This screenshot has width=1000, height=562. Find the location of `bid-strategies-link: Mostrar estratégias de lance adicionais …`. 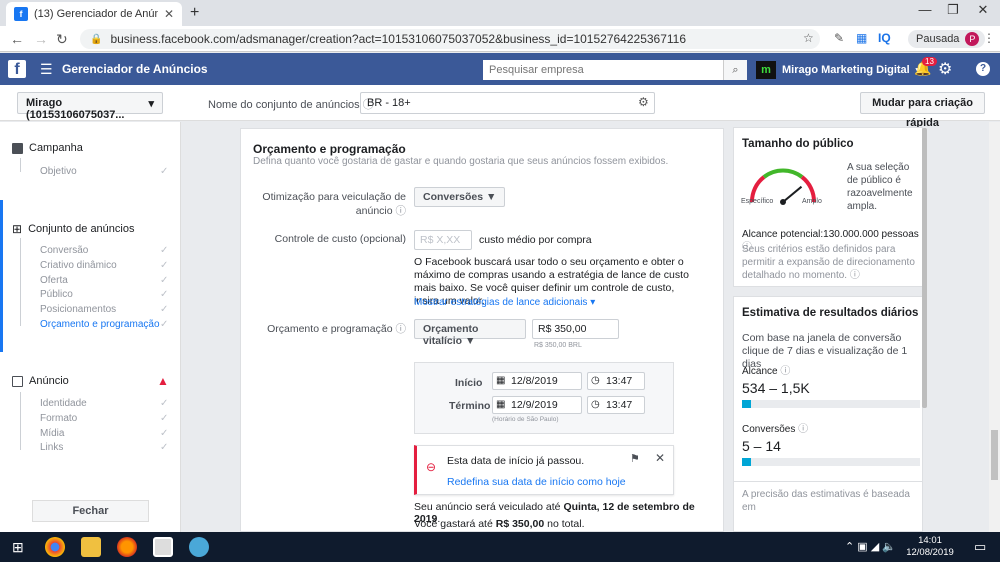

bid-strategies-link: Mostrar estratégias de lance adicionais … is located at coordinates (504, 302).